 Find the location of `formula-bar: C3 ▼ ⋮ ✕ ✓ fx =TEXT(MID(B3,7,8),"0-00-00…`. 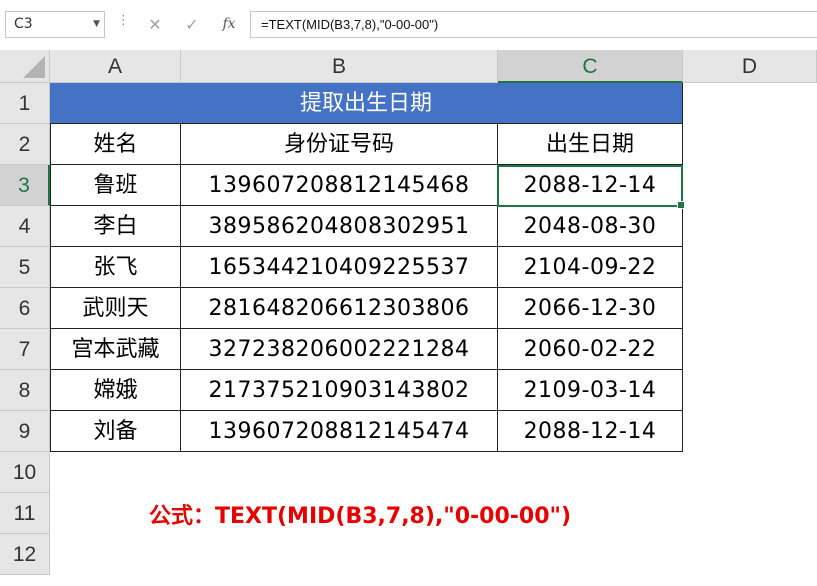

formula-bar: C3 ▼ ⋮ ✕ ✓ fx =TEXT(MID(B3,7,8),"0-00-00… is located at coordinates (408, 25).